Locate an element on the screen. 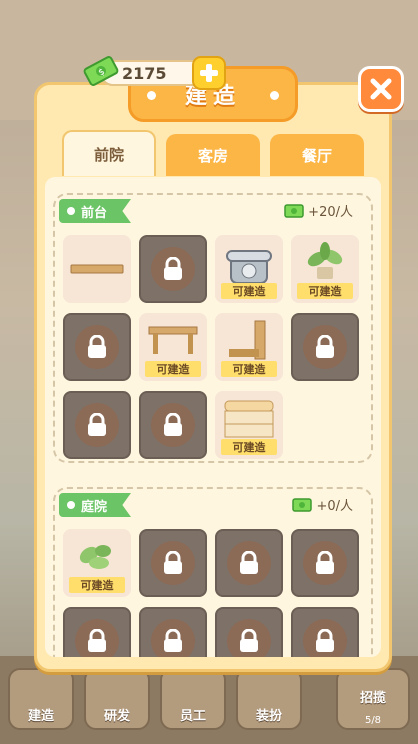  section-tag: 庭院 is located at coordinates (95, 505).